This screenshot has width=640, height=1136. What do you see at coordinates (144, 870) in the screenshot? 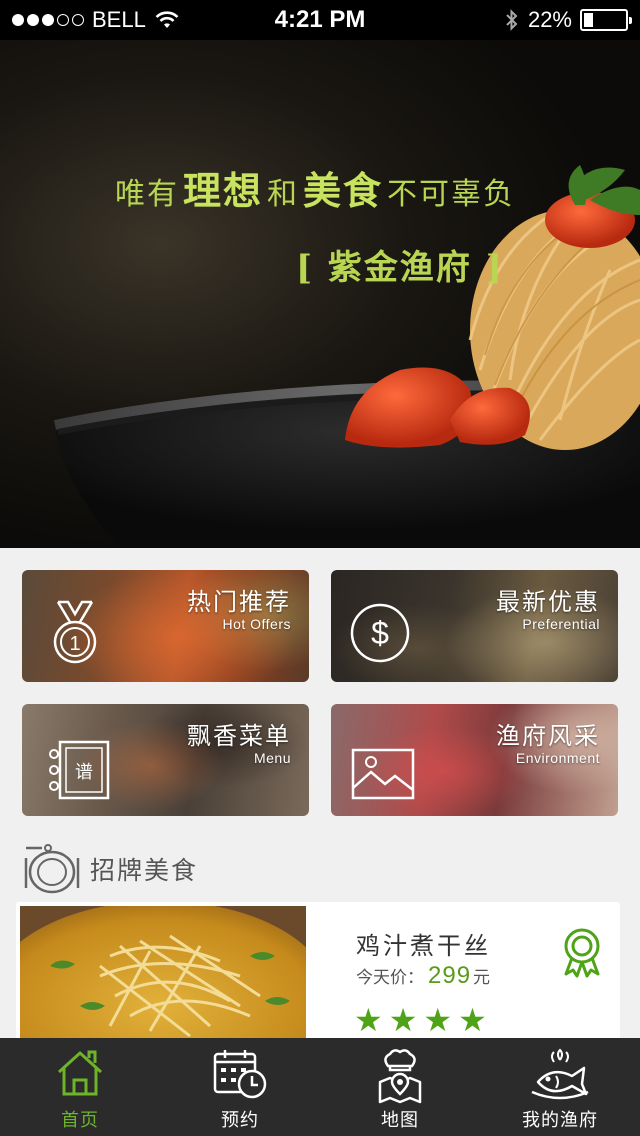
I see `section-title: 招牌美食` at bounding box center [144, 870].